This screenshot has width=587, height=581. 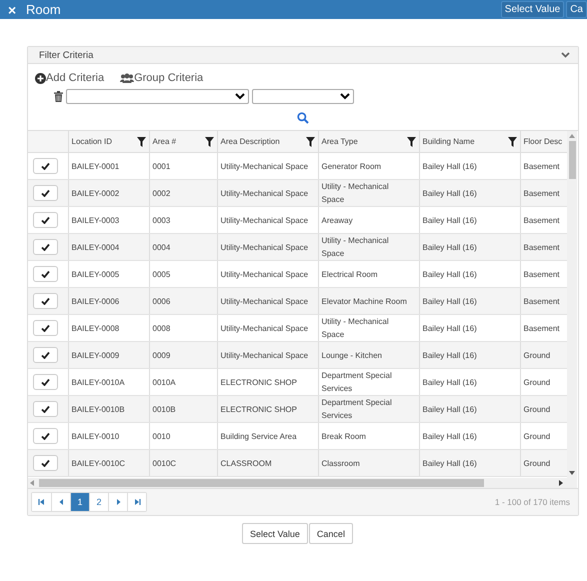 What do you see at coordinates (572, 304) in the screenshot?
I see `vertical-scrollbar` at bounding box center [572, 304].